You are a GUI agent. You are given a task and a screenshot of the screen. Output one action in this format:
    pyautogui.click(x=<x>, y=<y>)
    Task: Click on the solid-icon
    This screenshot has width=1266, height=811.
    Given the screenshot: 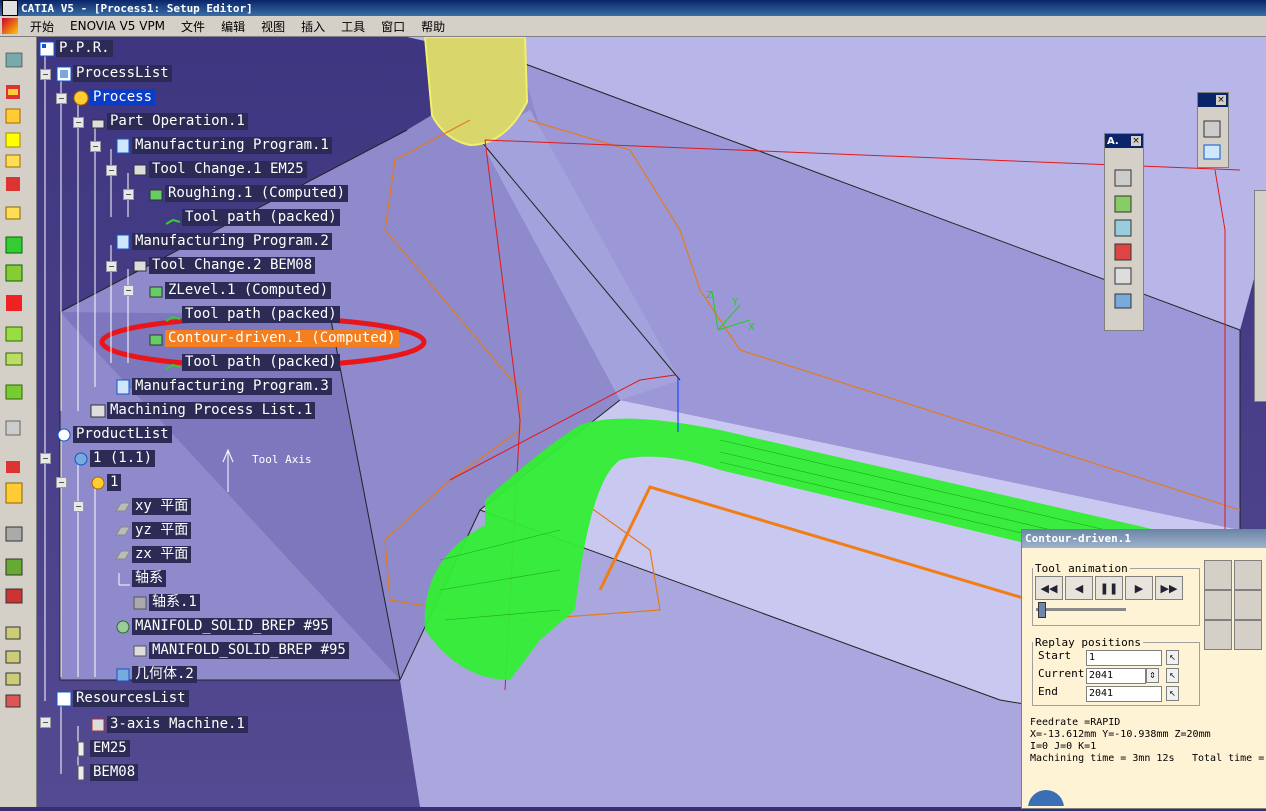 What is the action you would take?
    pyautogui.click(x=140, y=650)
    